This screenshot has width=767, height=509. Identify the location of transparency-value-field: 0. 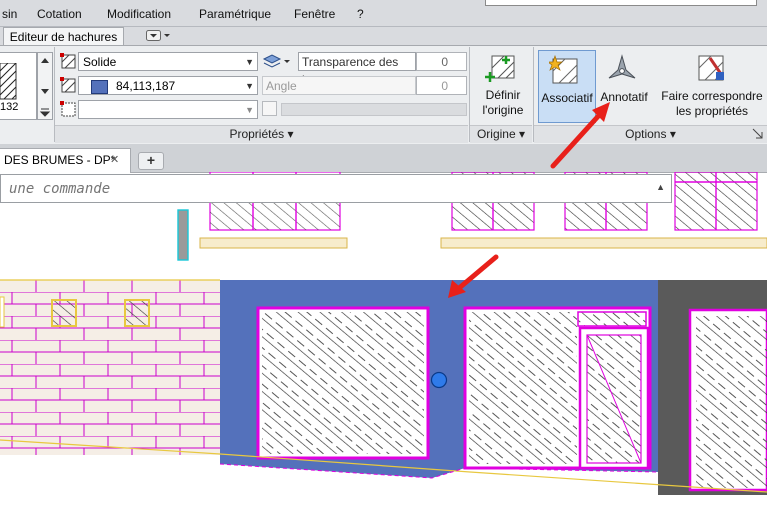
(441, 61).